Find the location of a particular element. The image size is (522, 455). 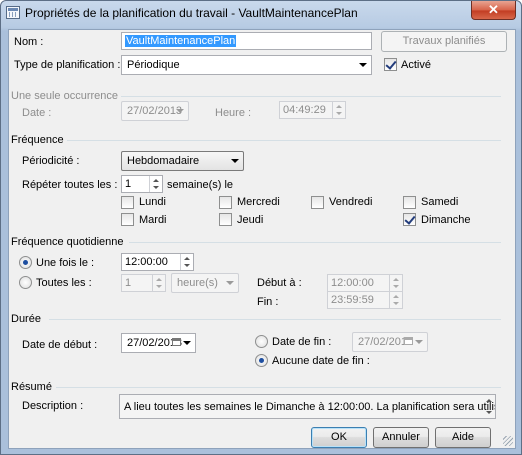

one-time-time-spinner: 04:49:29 is located at coordinates (312, 110).